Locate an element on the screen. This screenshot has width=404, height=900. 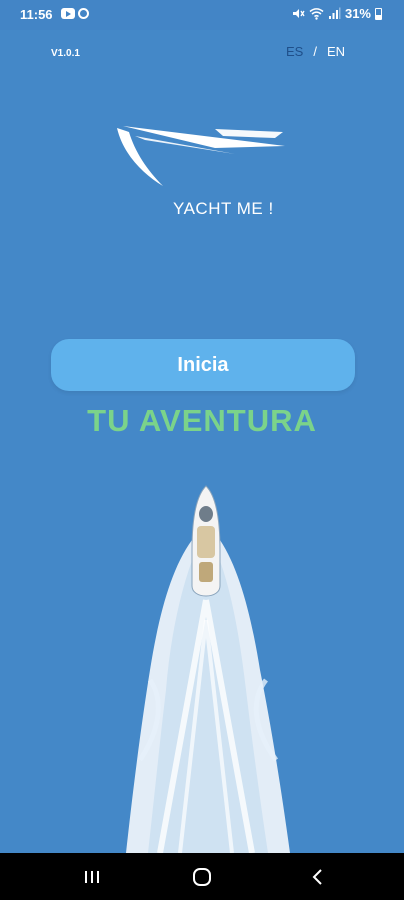
language-en: EN is located at coordinates (336, 51).